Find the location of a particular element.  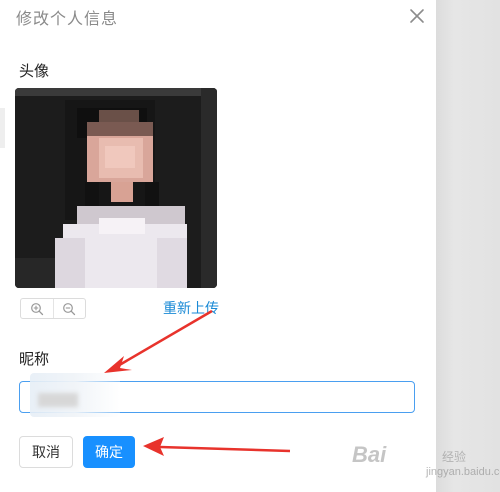

zoom-in-icon is located at coordinates (37, 308).